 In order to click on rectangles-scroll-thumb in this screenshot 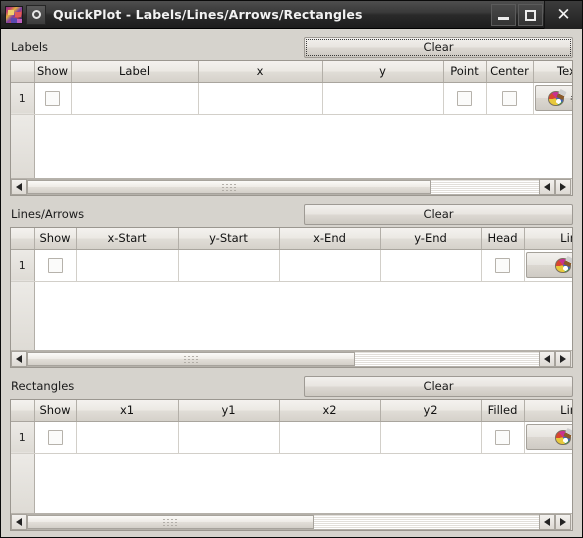, I will do `click(170, 522)`.